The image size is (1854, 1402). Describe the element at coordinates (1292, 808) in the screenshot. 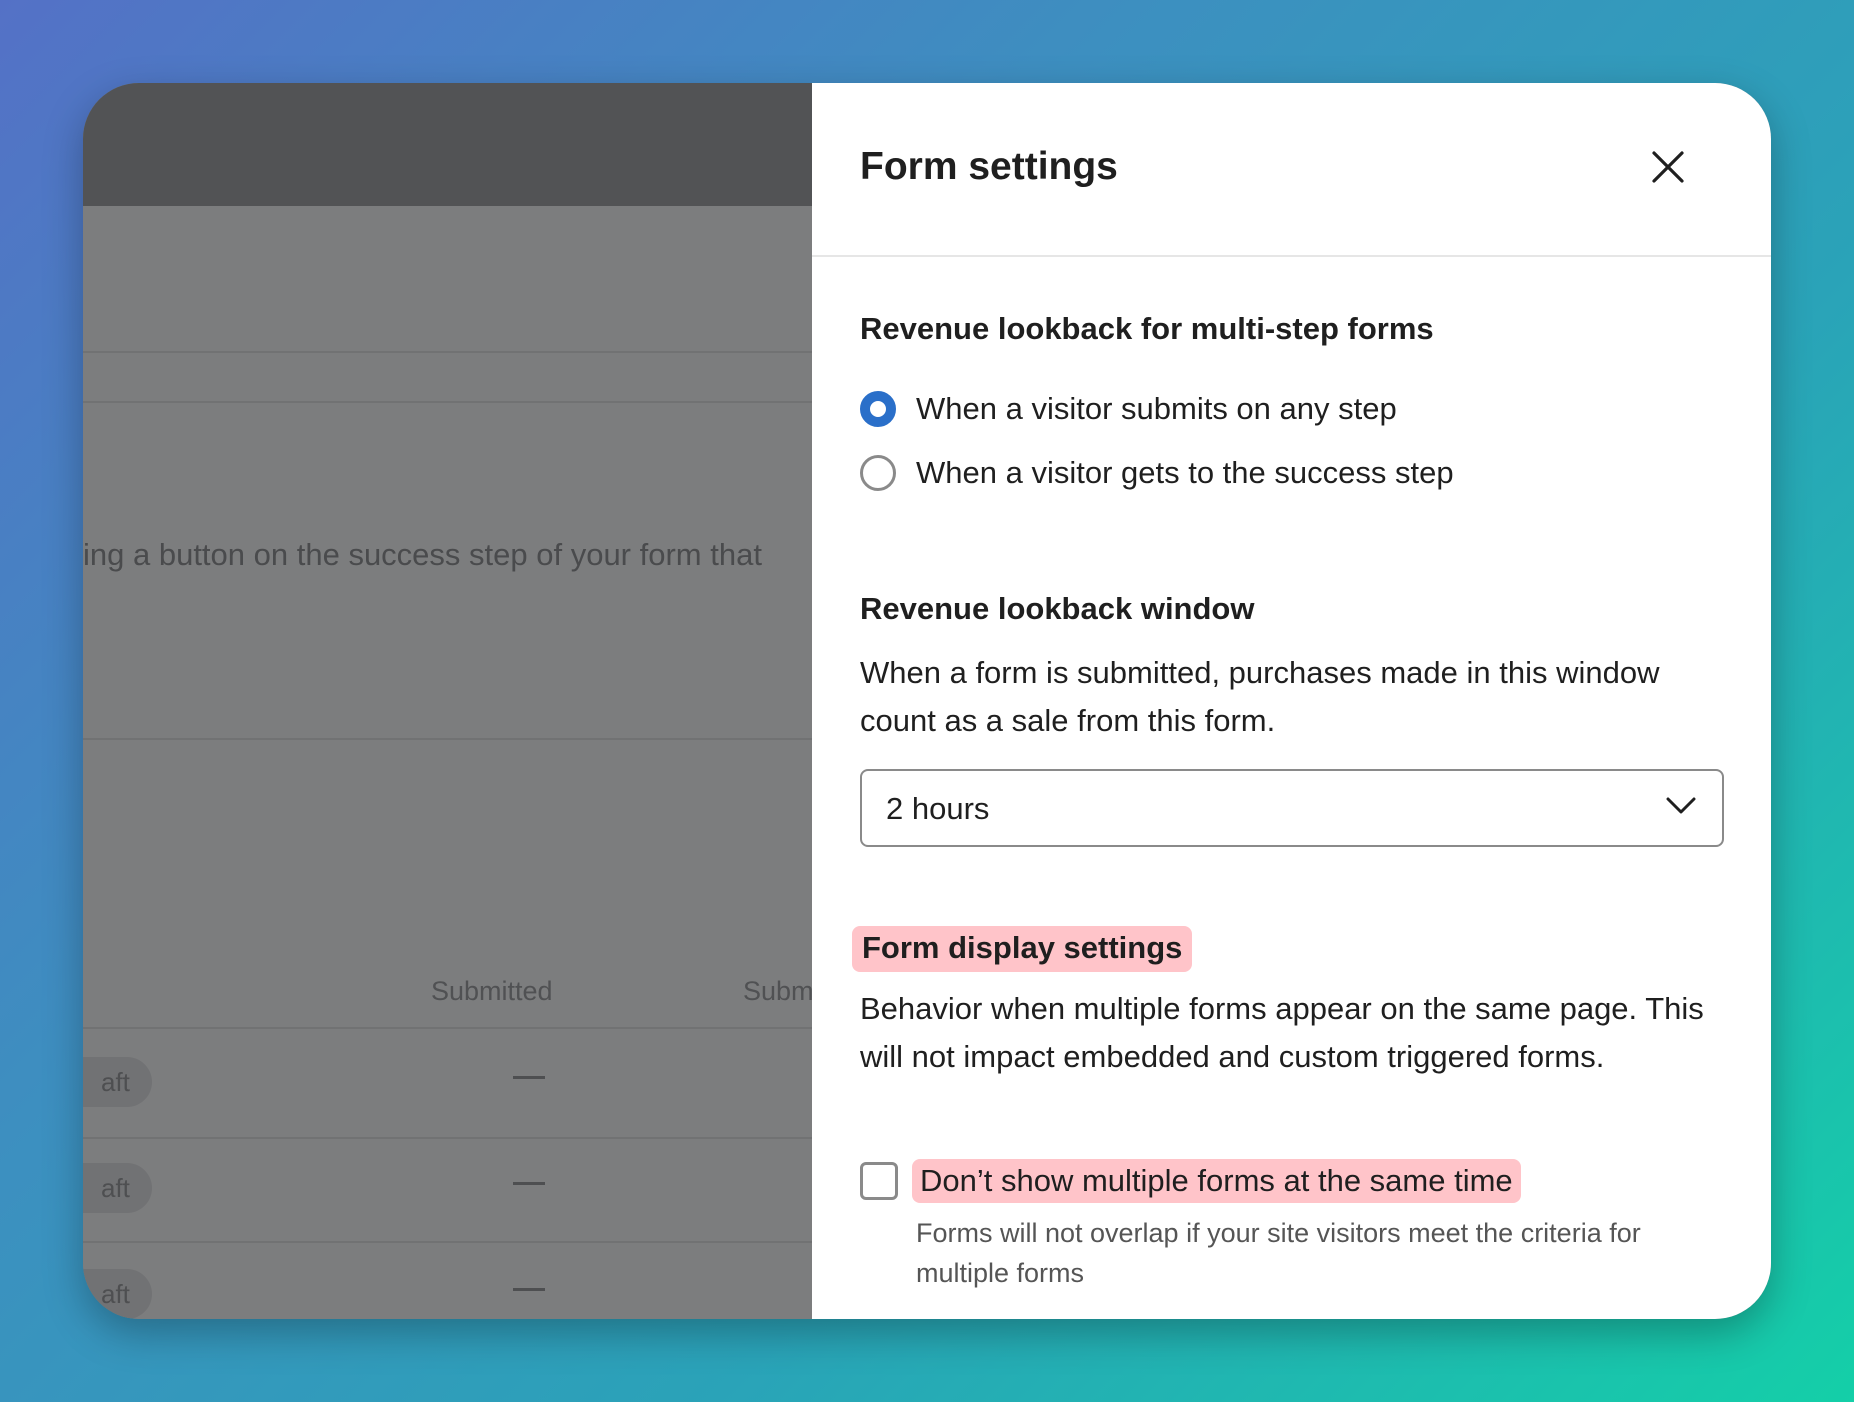

I see `lookback-window-select: 2 hours` at that location.